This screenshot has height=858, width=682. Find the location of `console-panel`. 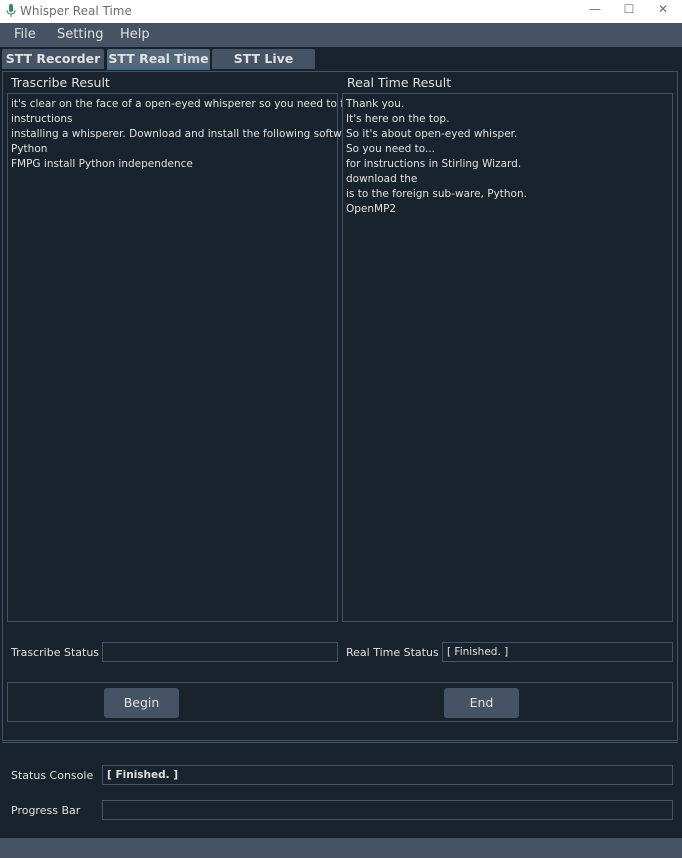

console-panel is located at coordinates (340, 790).